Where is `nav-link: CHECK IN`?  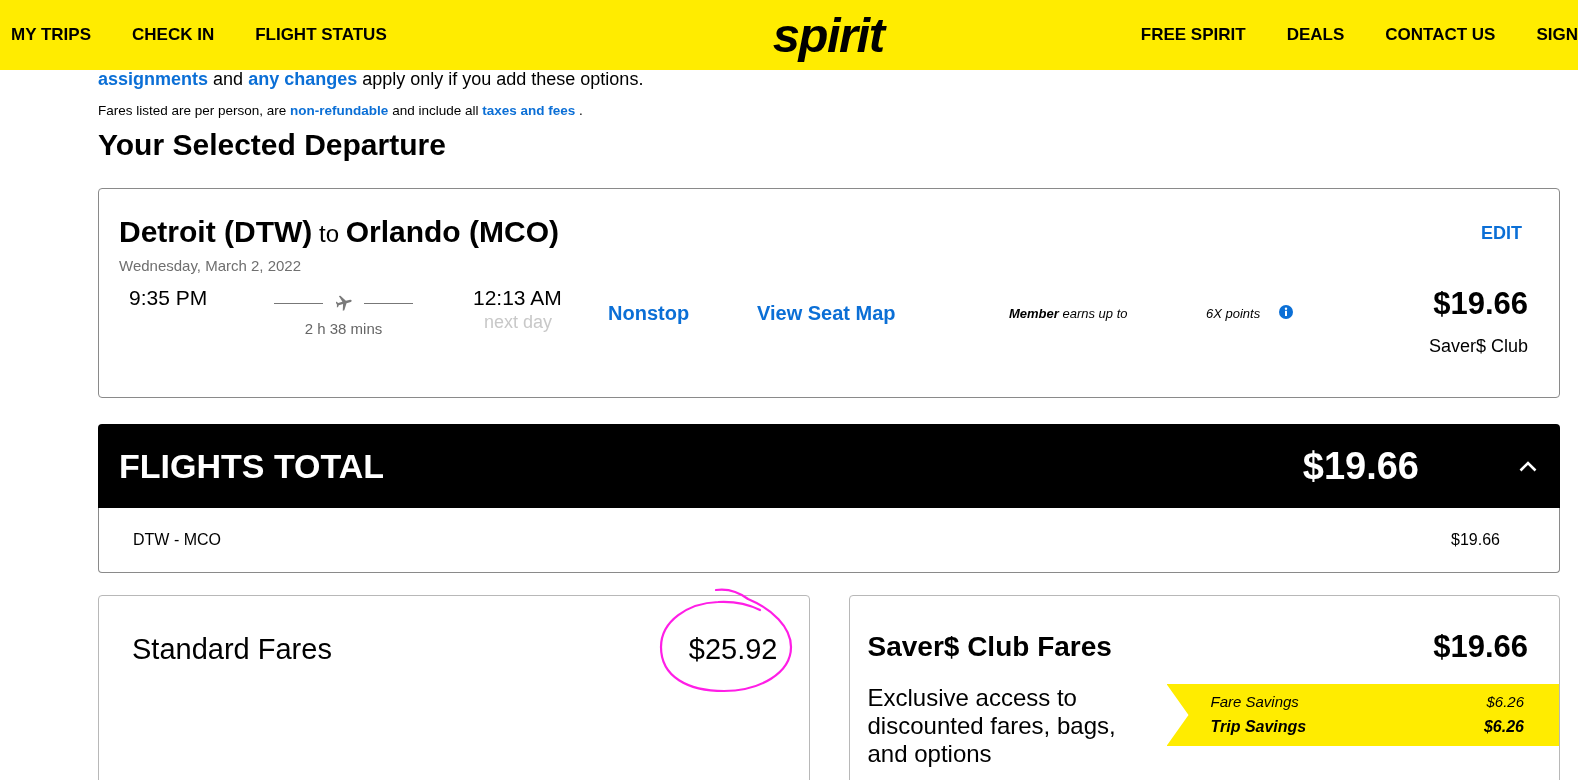
nav-link: CHECK IN is located at coordinates (173, 35).